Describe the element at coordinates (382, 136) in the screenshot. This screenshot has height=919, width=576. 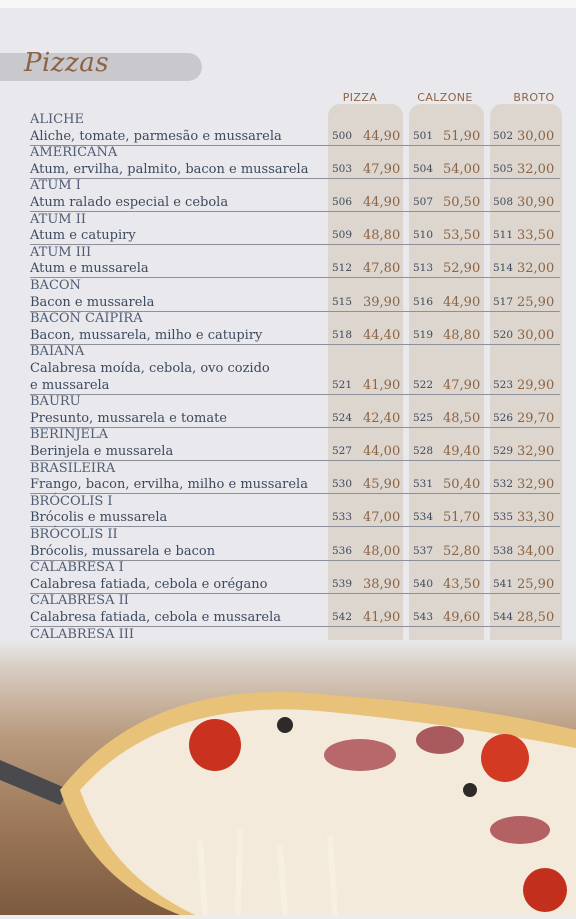
I see `pizza-price: 44,90` at that location.